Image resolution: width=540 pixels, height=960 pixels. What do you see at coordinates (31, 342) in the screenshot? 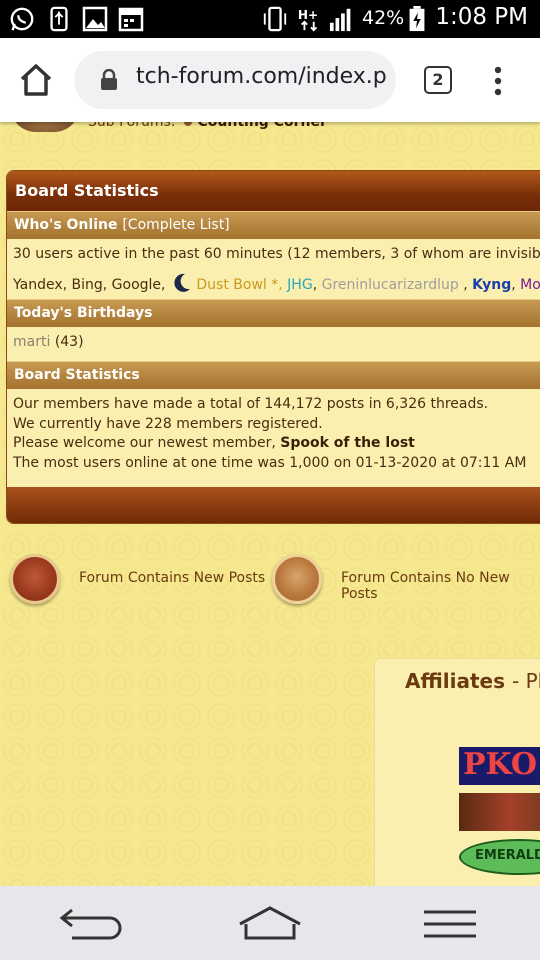
I see `birthday-user: marti` at bounding box center [31, 342].